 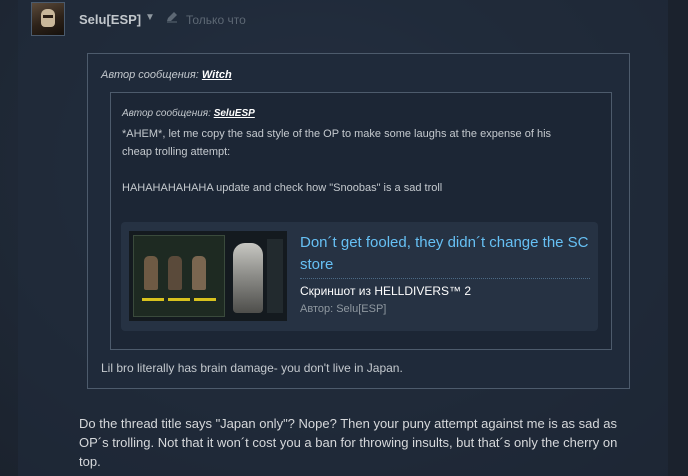 What do you see at coordinates (179, 276) in the screenshot?
I see `thumbnail-panel` at bounding box center [179, 276].